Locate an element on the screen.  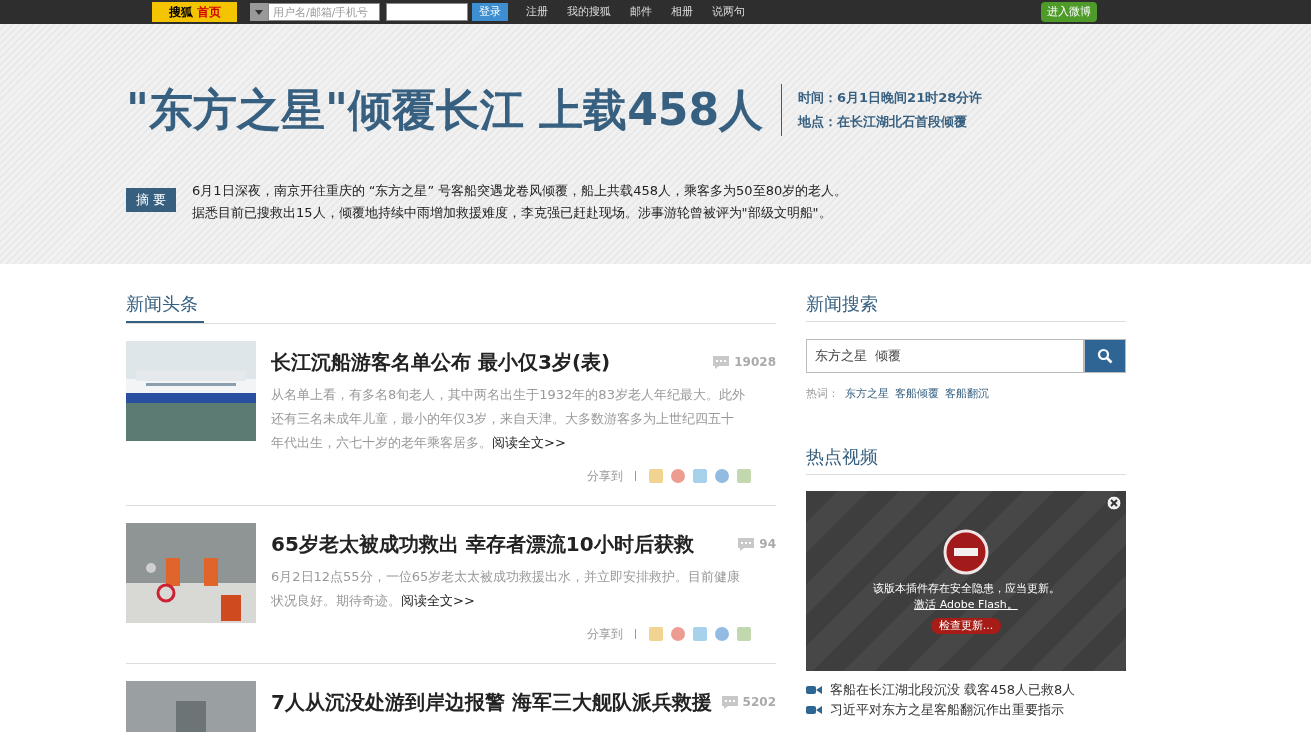
article-summary: 从名单上看，有多名8旬老人，其中两名出生于1932年的83岁老人年纪最大。此外还有三名未成年儿童，最小的年仅3岁，来自天津。大多数游客多为上世纪四五十年代出生，六七十岁的老年乘客居多。阅读全文>> is located at coordinates (508, 419).